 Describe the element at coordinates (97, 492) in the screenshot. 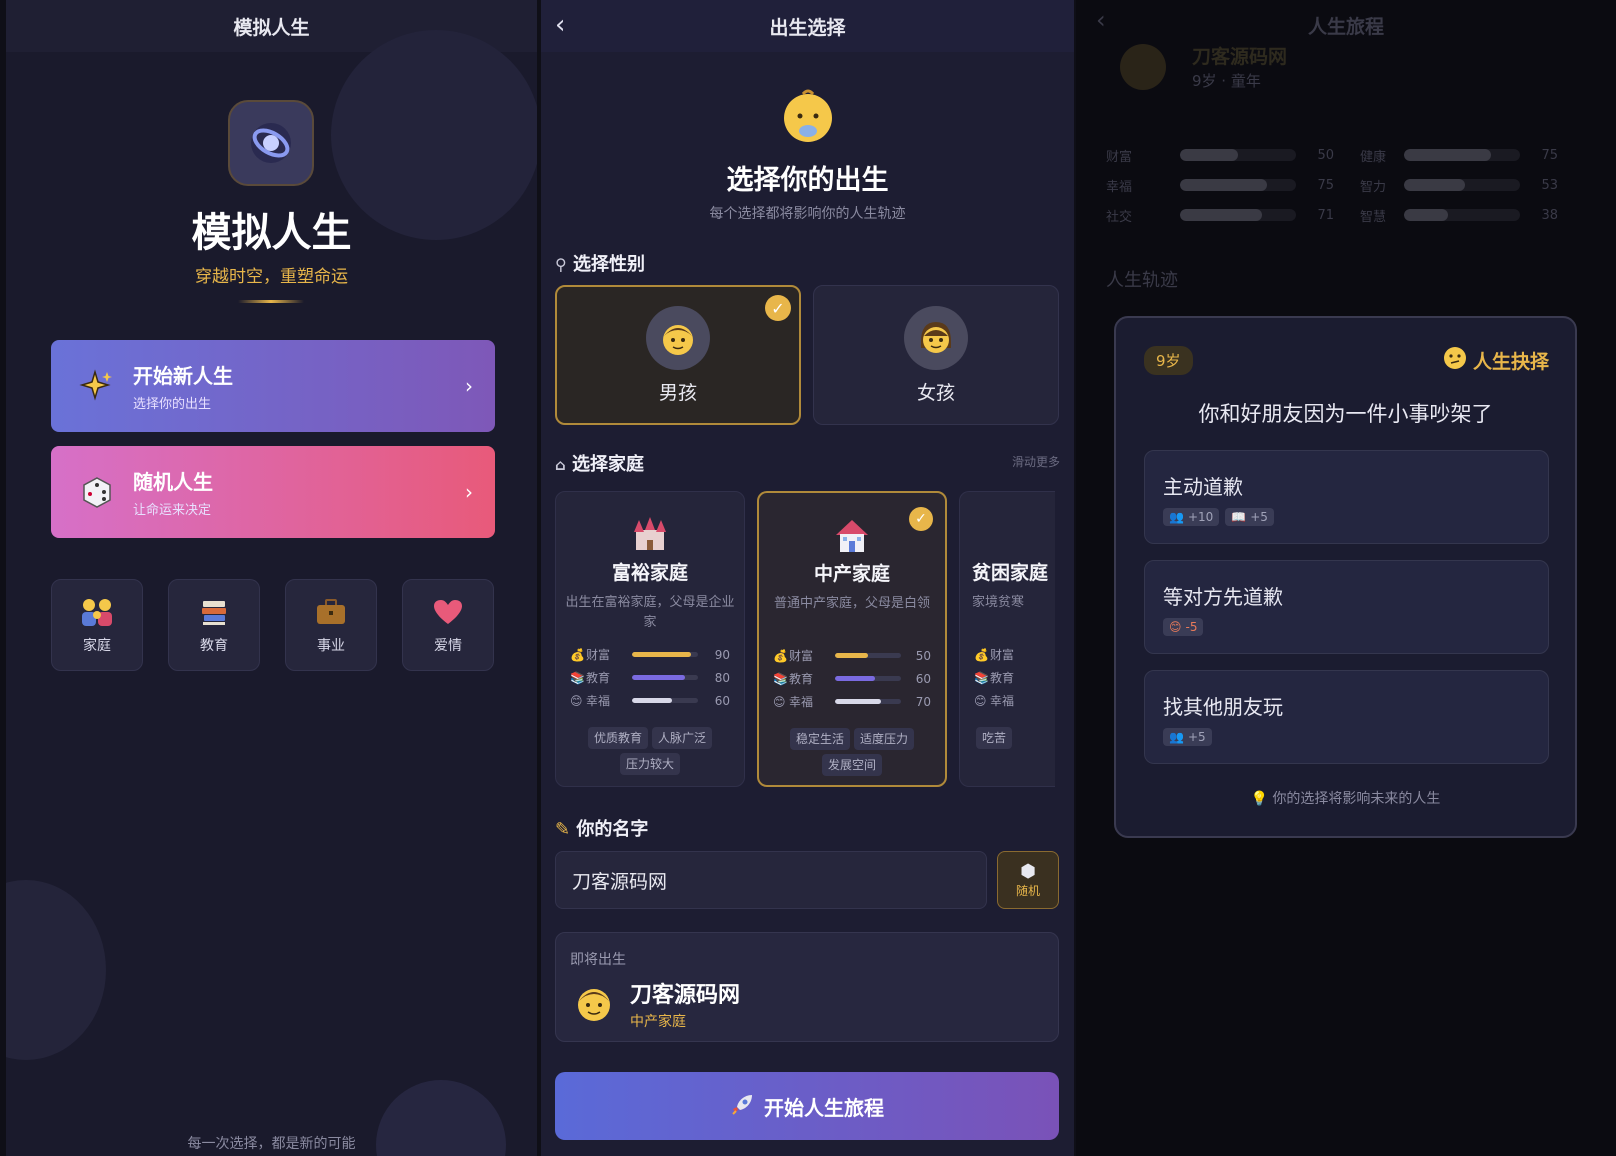

I see `dice-icon` at that location.